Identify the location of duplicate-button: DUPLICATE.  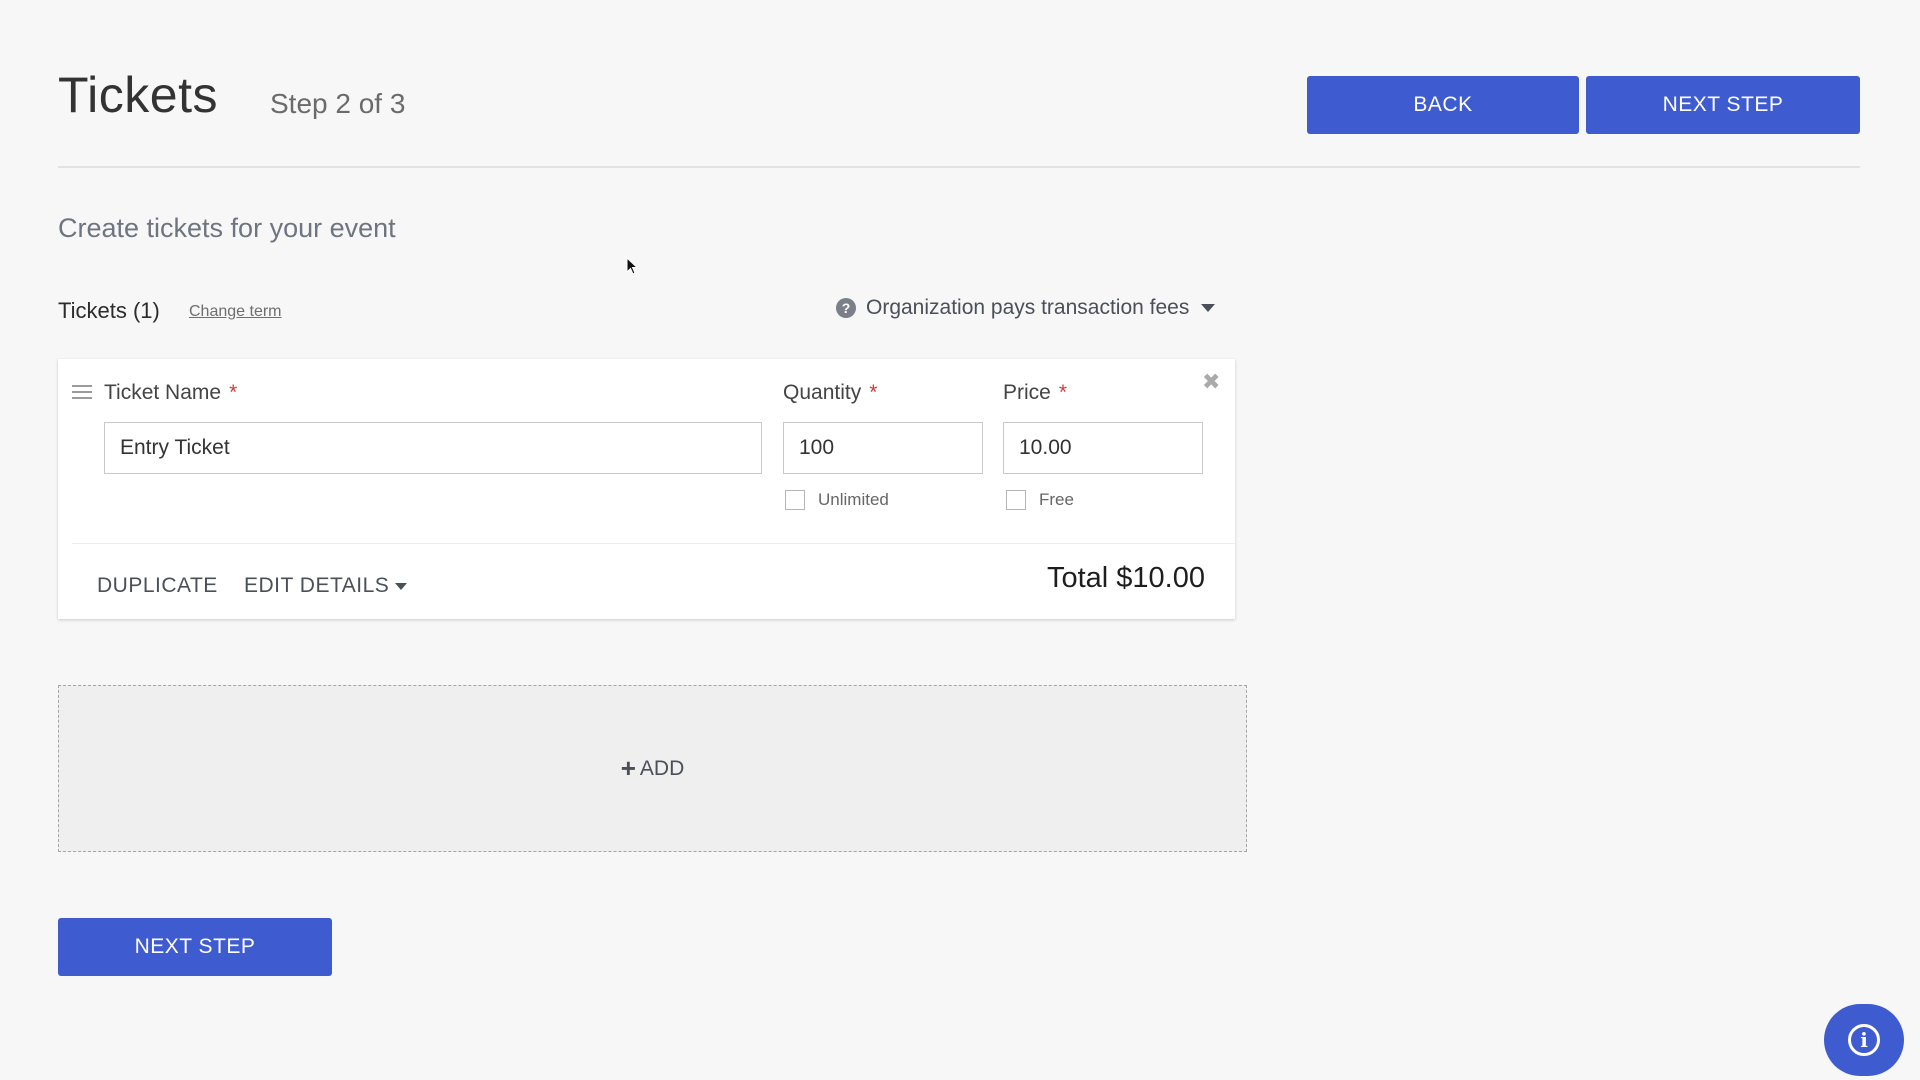
(157, 586).